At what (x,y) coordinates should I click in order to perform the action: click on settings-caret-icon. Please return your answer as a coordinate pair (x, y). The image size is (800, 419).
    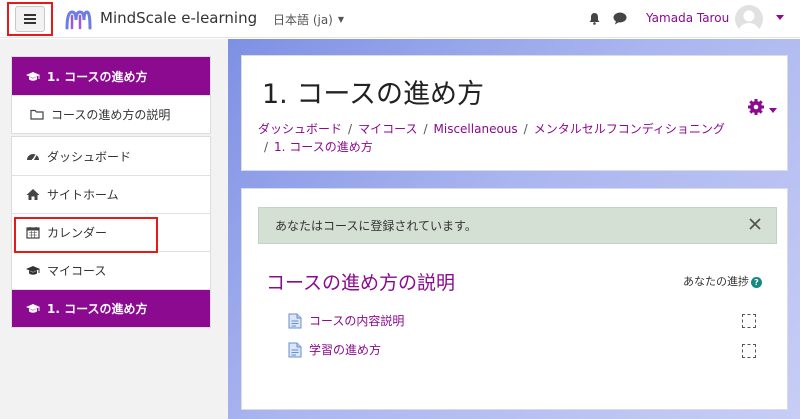
    Looking at the image, I should click on (773, 110).